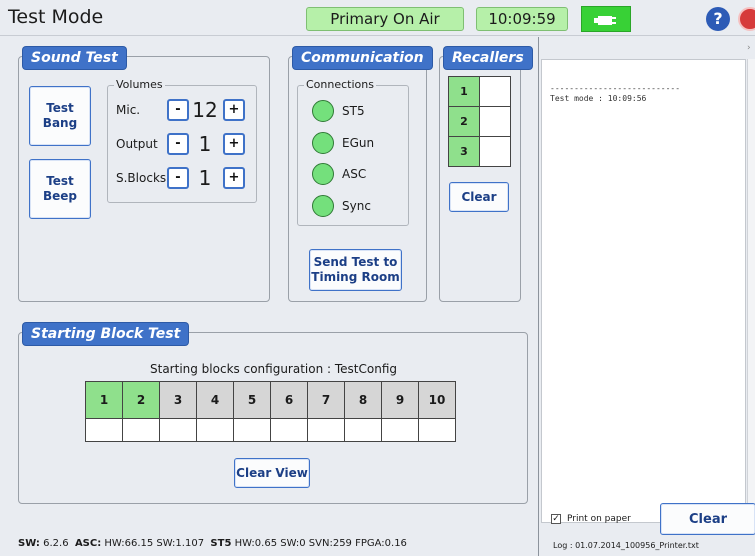 The image size is (755, 556). Describe the element at coordinates (400, 400) in the screenshot. I see `starting-block-number: 9` at that location.